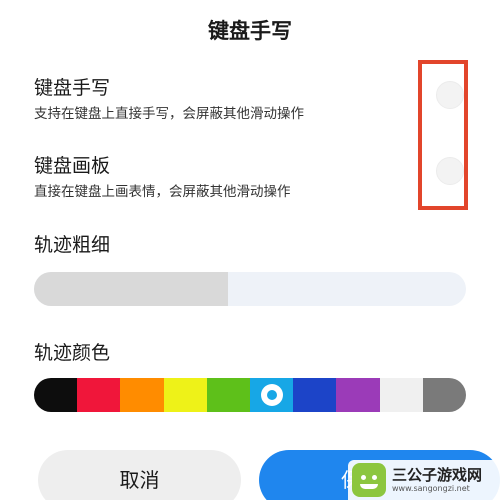  What do you see at coordinates (72, 166) in the screenshot?
I see `setting-keyboard-drawing-title: 键盘画板` at bounding box center [72, 166].